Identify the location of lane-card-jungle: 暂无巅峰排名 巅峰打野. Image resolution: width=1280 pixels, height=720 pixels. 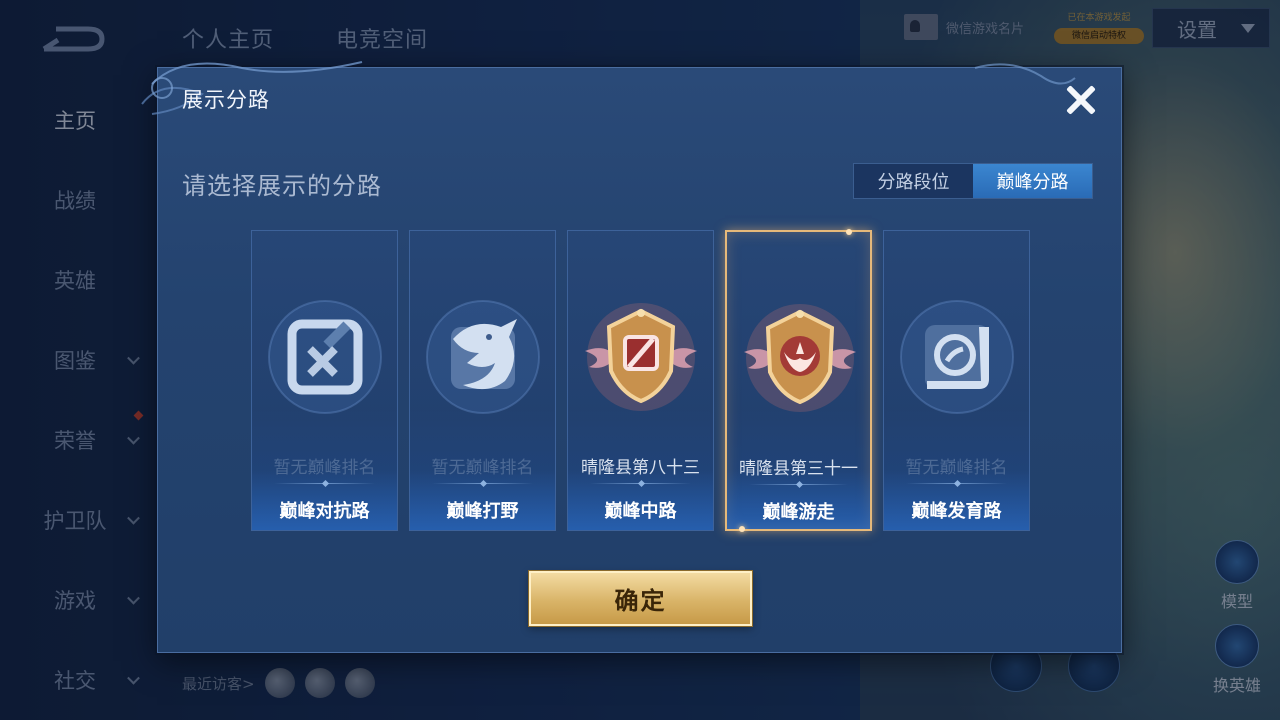
(482, 380).